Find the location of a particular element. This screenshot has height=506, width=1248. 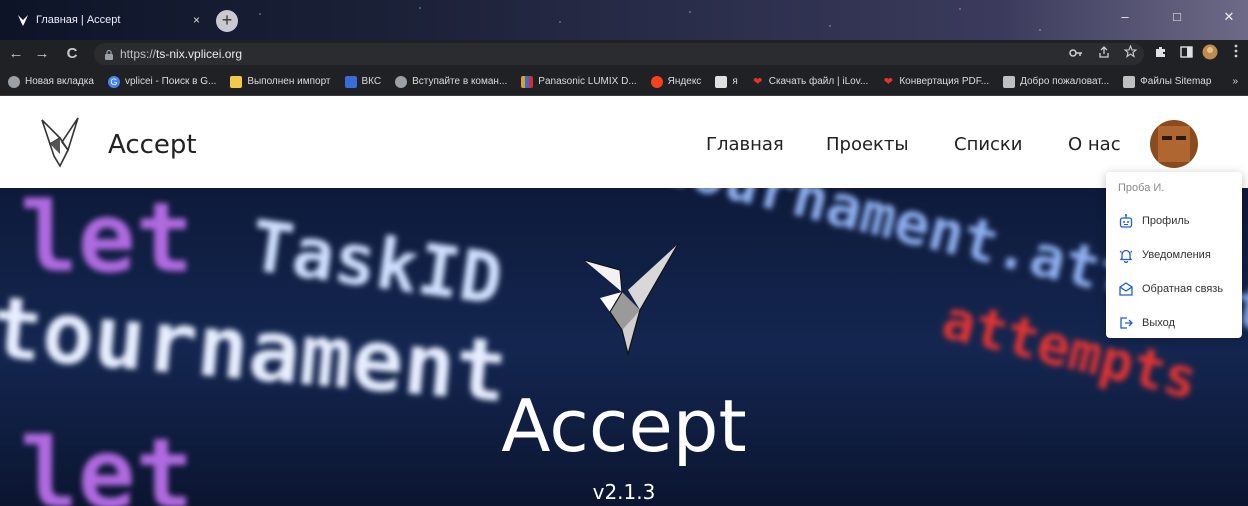

panasonic-icon is located at coordinates (527, 81).